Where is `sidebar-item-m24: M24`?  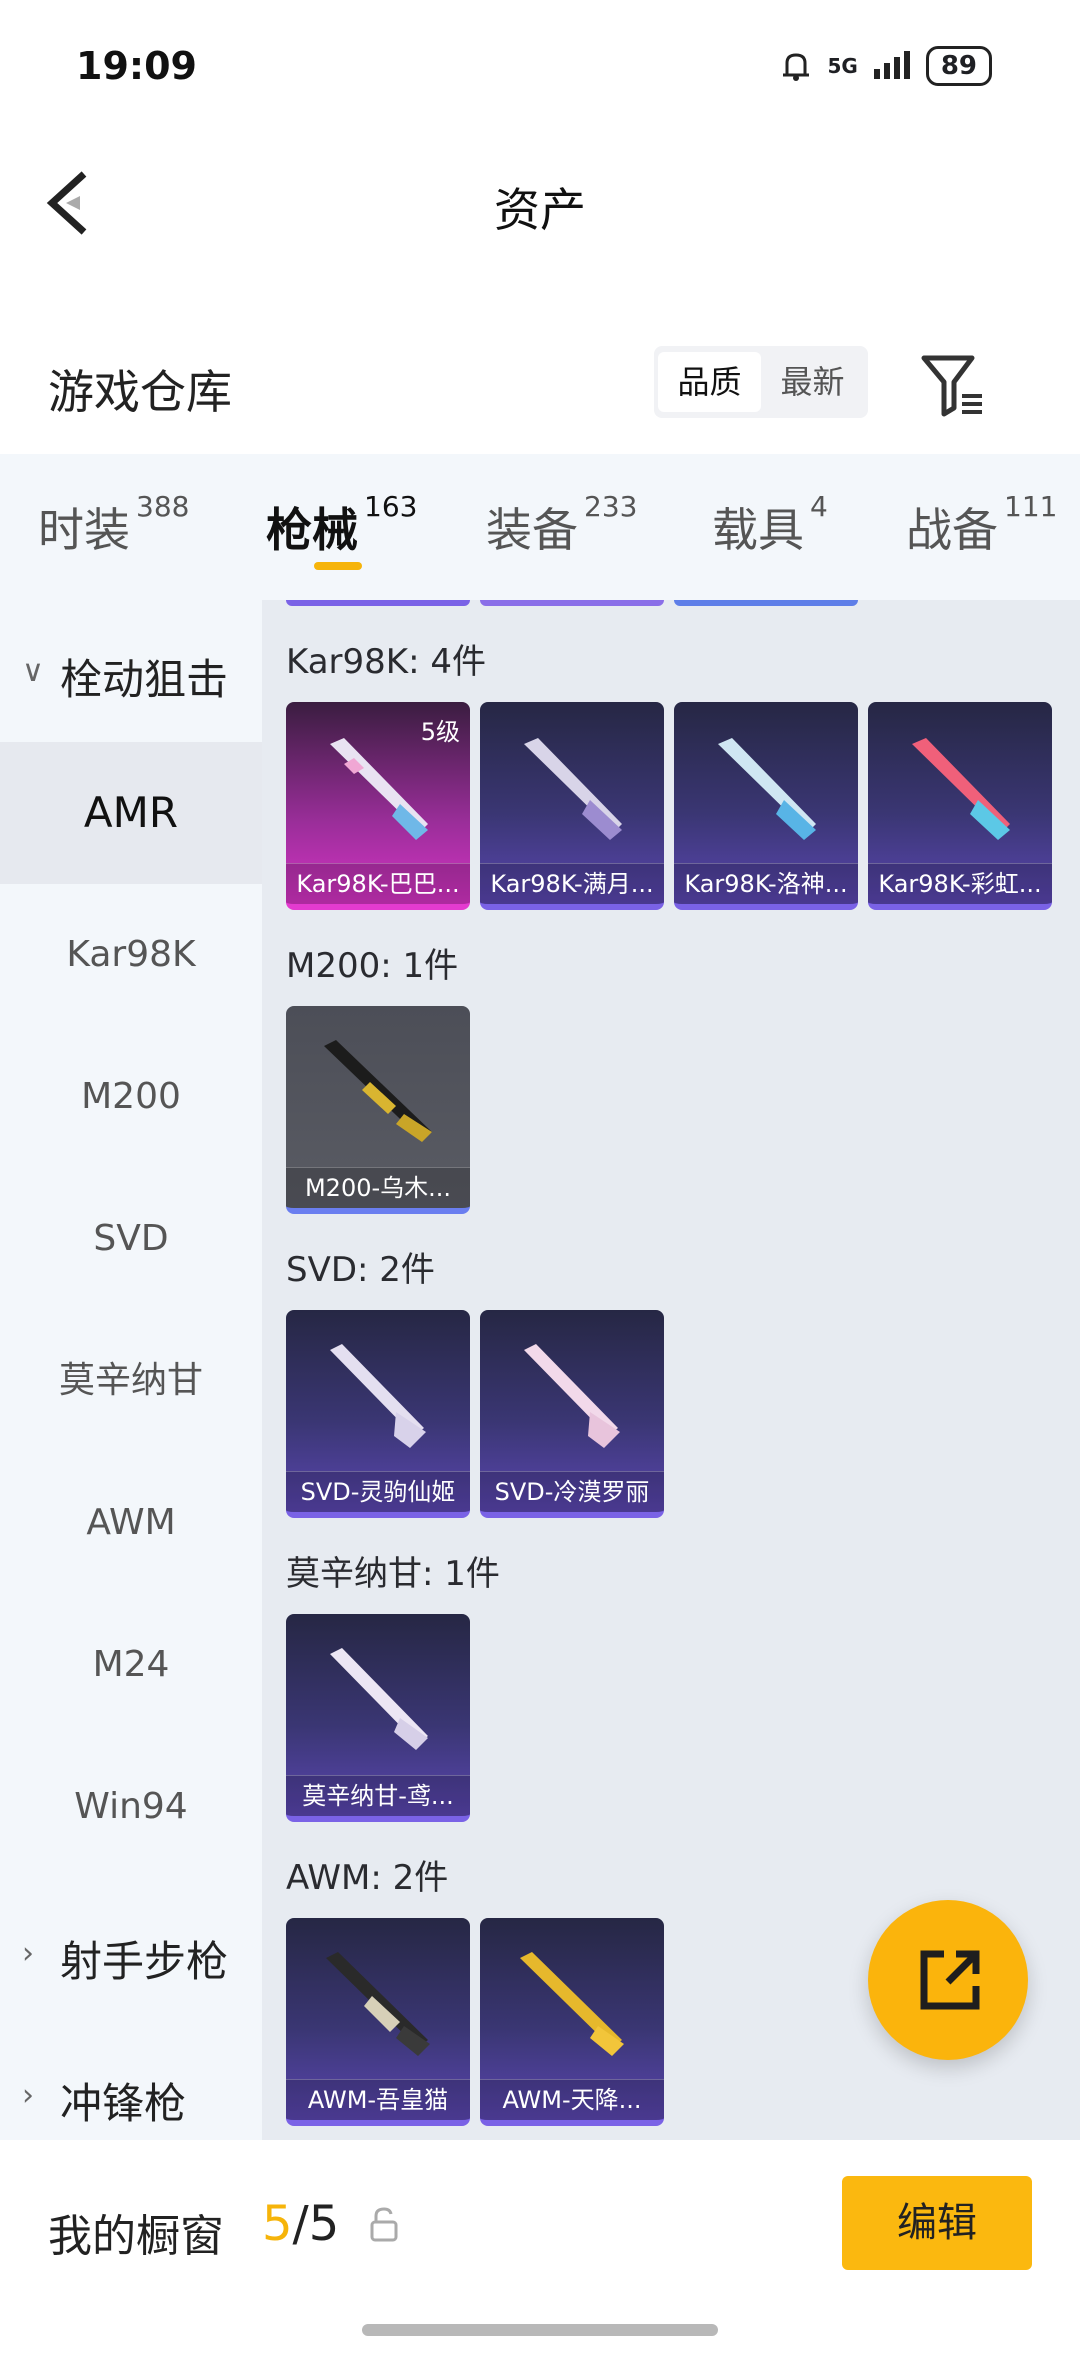 sidebar-item-m24: M24 is located at coordinates (131, 1665).